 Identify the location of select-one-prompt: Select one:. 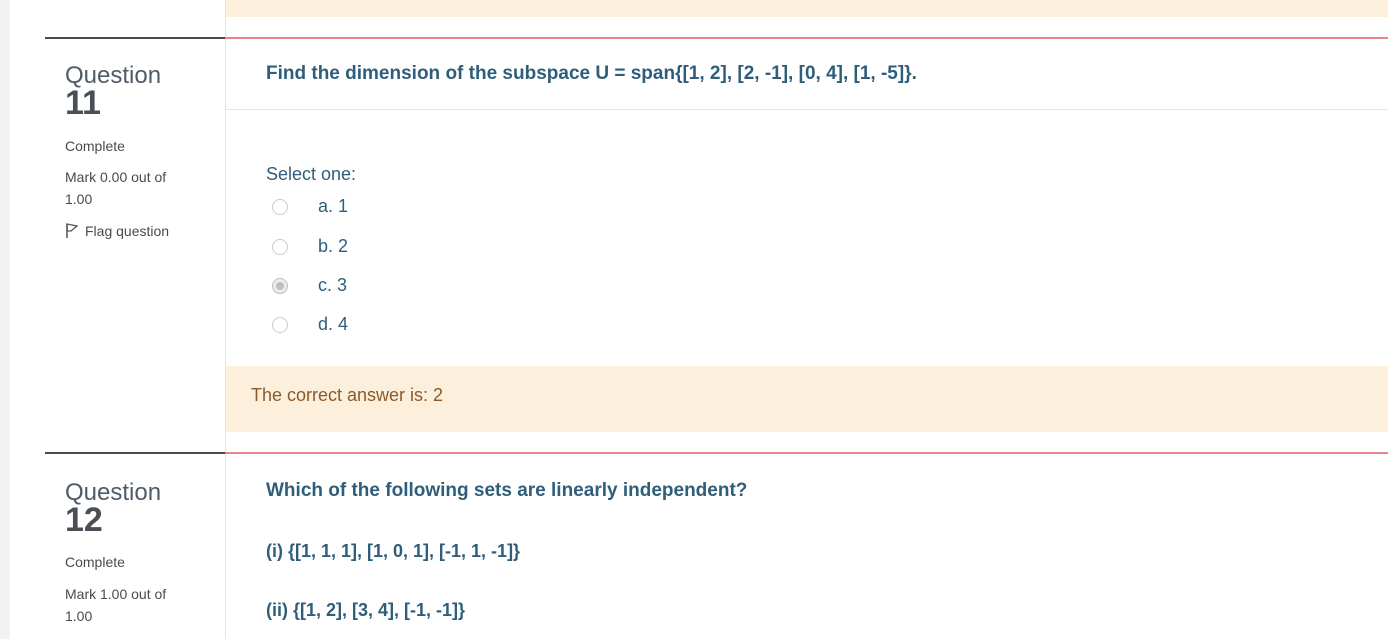
(311, 174).